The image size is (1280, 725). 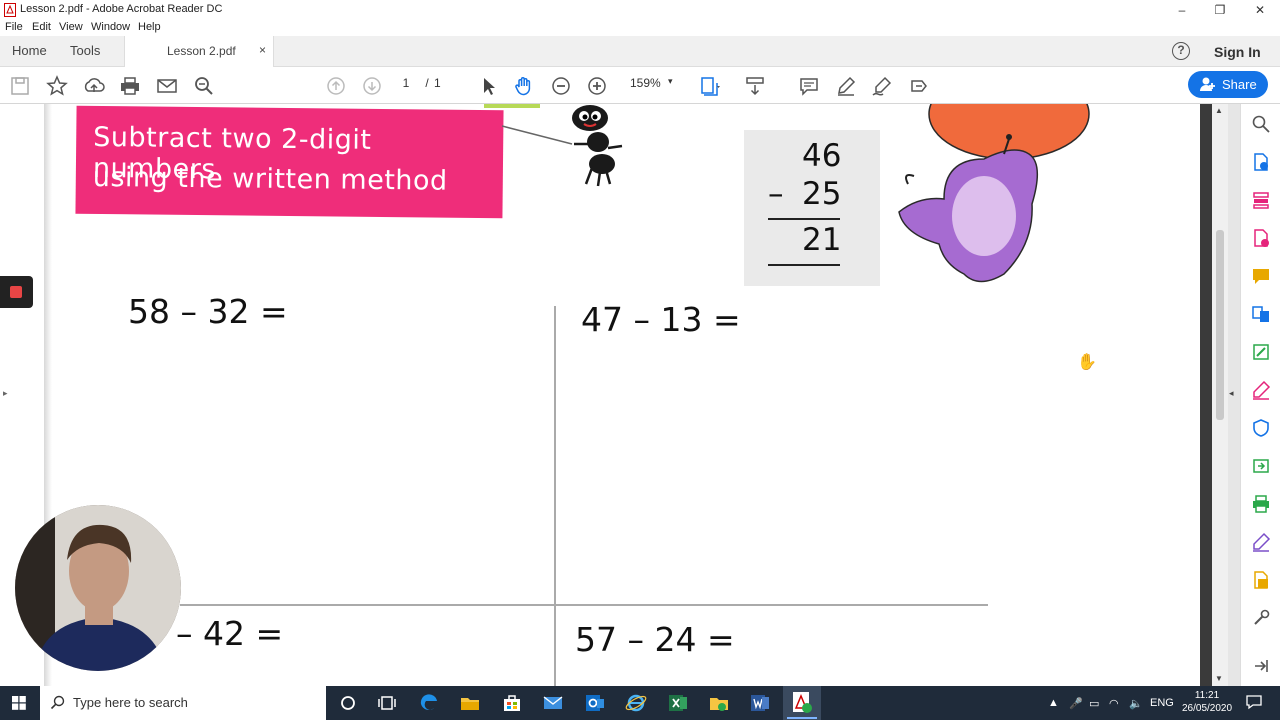 I want to click on zoom-select: 159% ▾, so click(x=654, y=83).